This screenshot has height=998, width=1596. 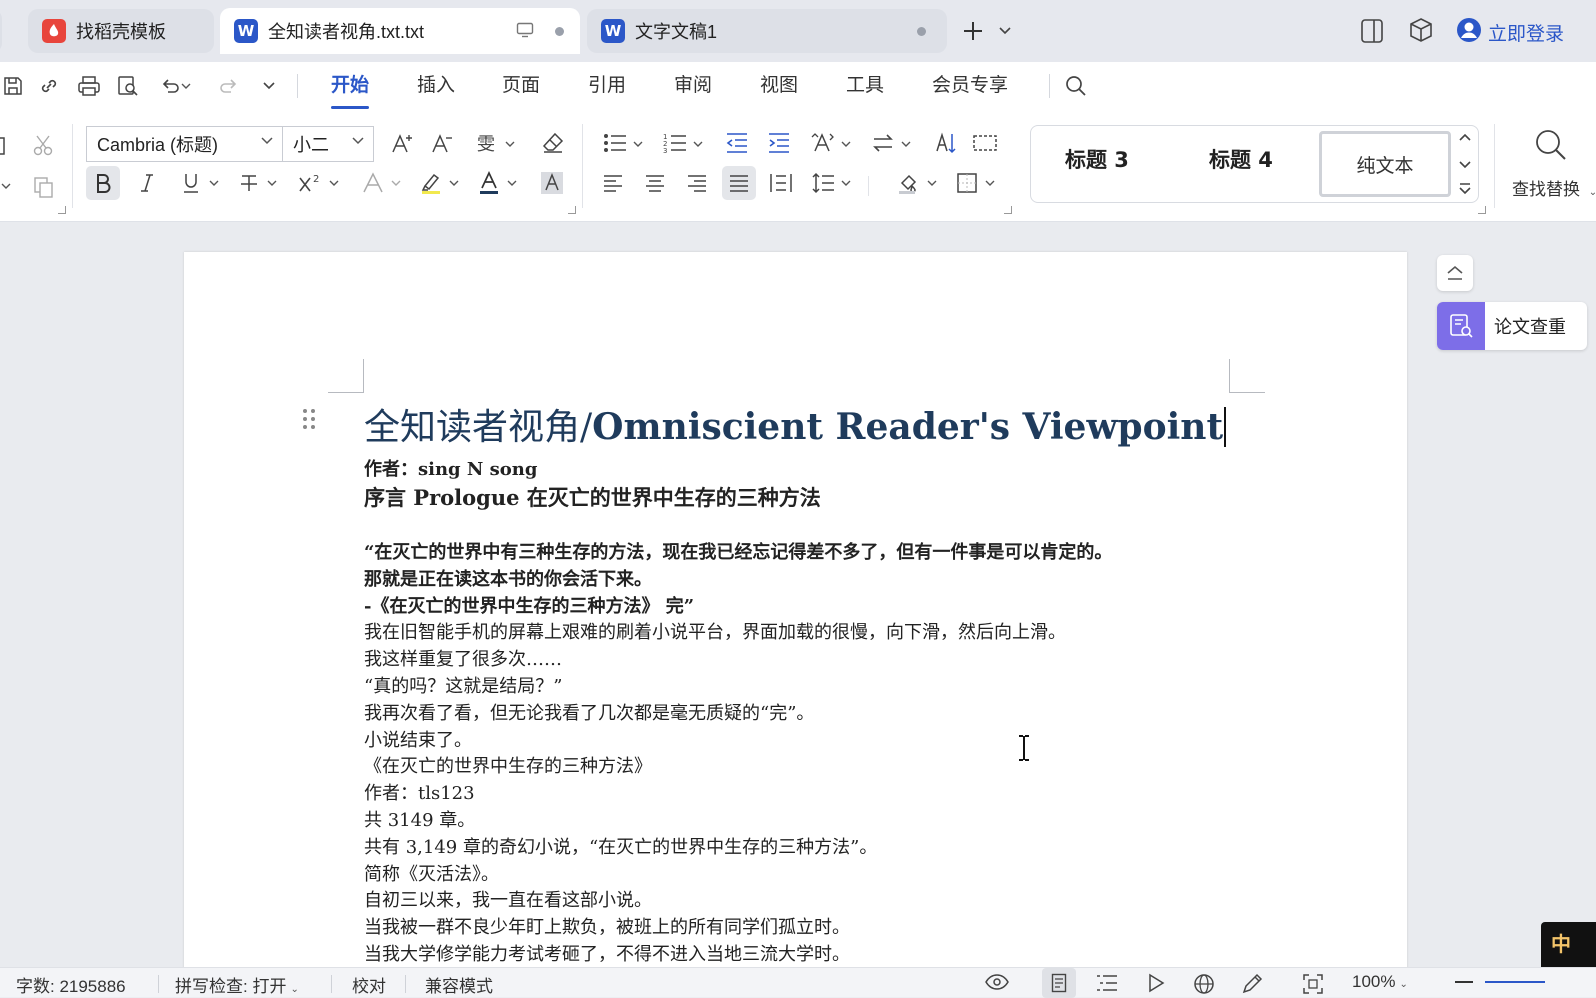 I want to click on text-direction-chevron-down-icon, so click(x=846, y=144).